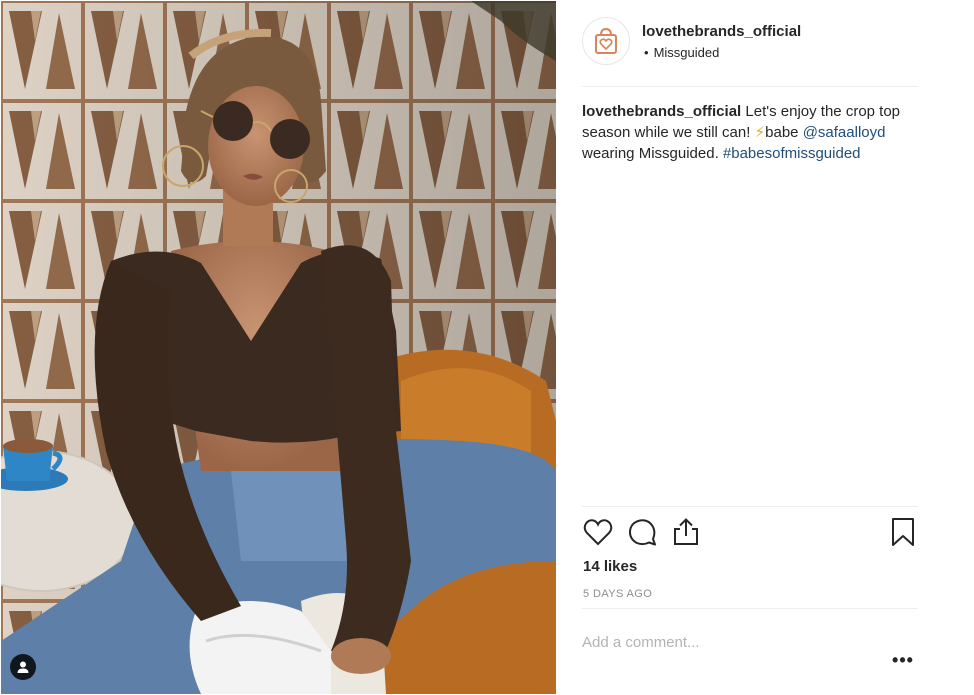 The image size is (974, 695). I want to click on post-username: lovethebrands_official, so click(721, 31).